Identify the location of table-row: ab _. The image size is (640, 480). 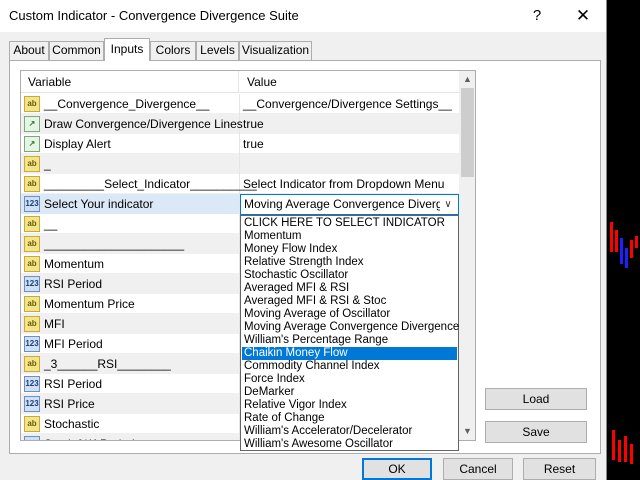
(240, 164).